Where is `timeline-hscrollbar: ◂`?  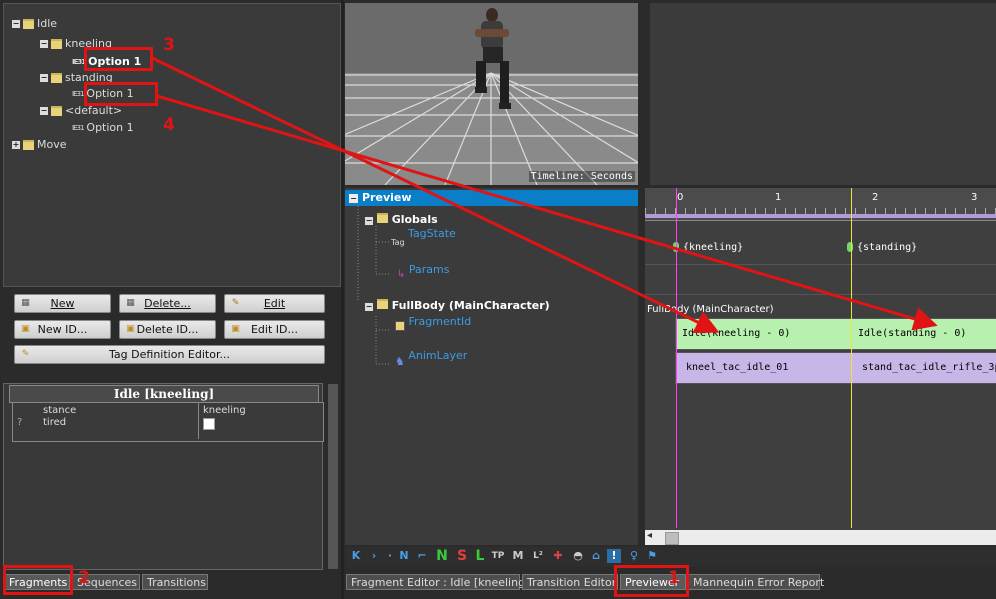
timeline-hscrollbar: ◂ is located at coordinates (820, 537).